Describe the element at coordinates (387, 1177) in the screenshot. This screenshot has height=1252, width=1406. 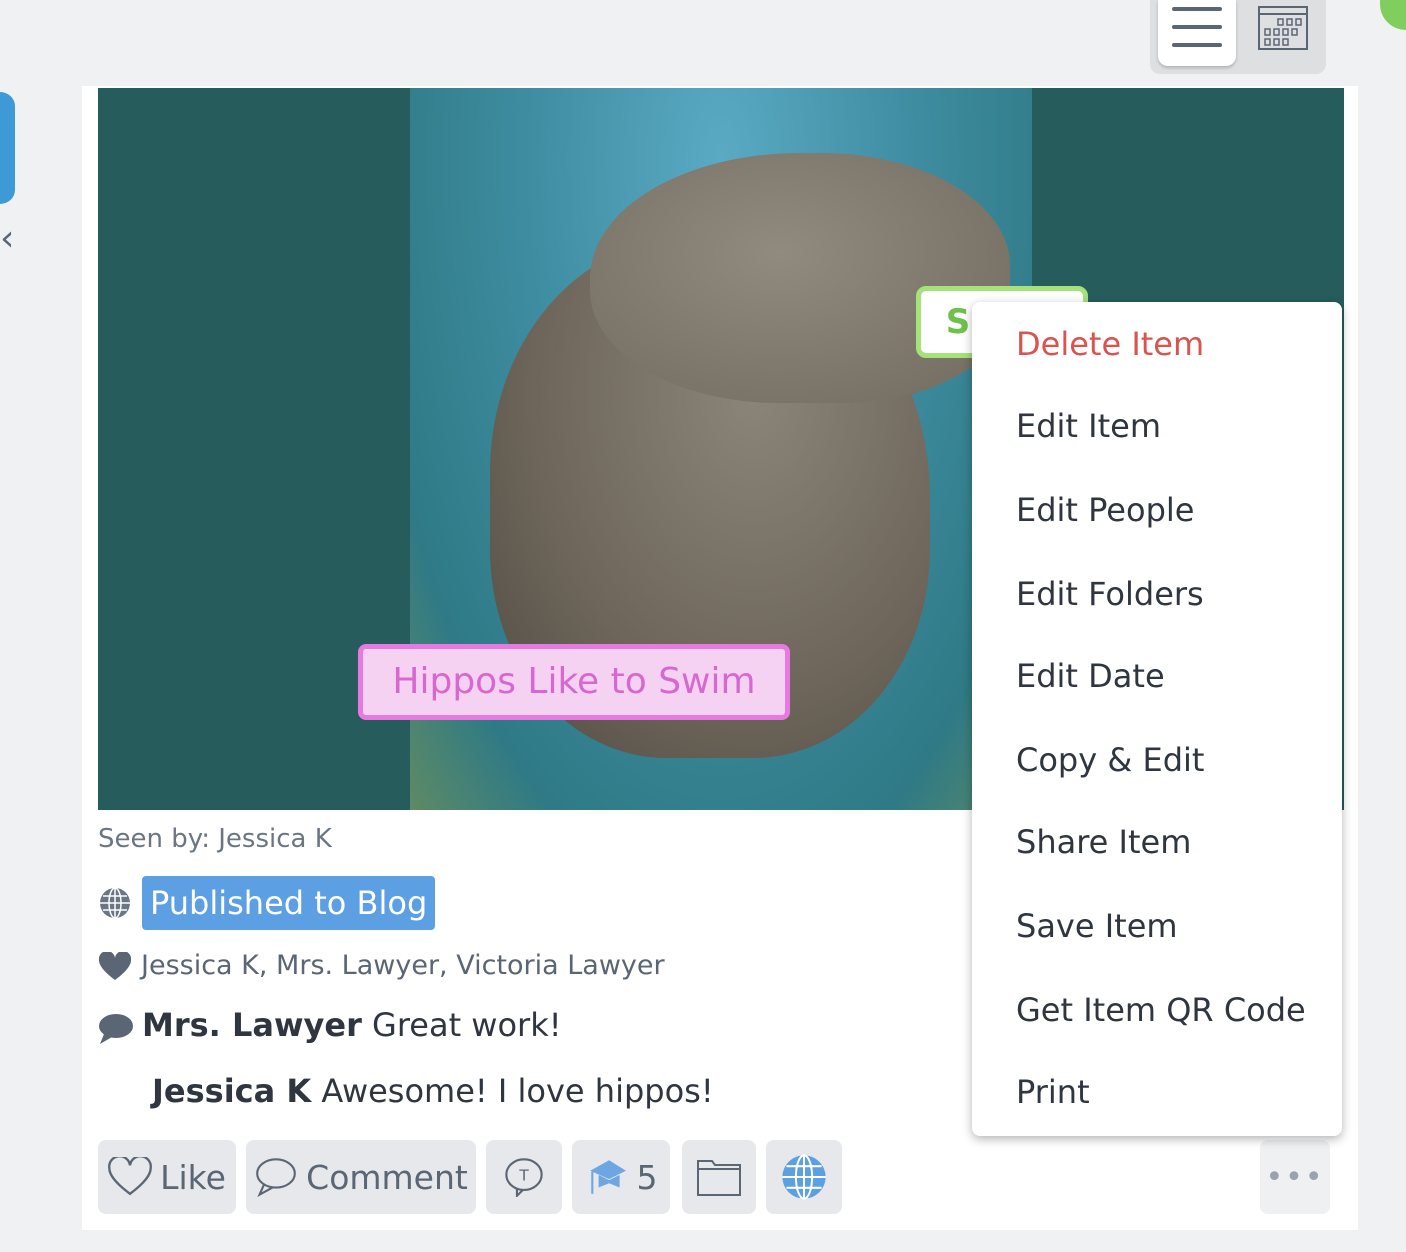
I see `comment-label: Comment` at that location.